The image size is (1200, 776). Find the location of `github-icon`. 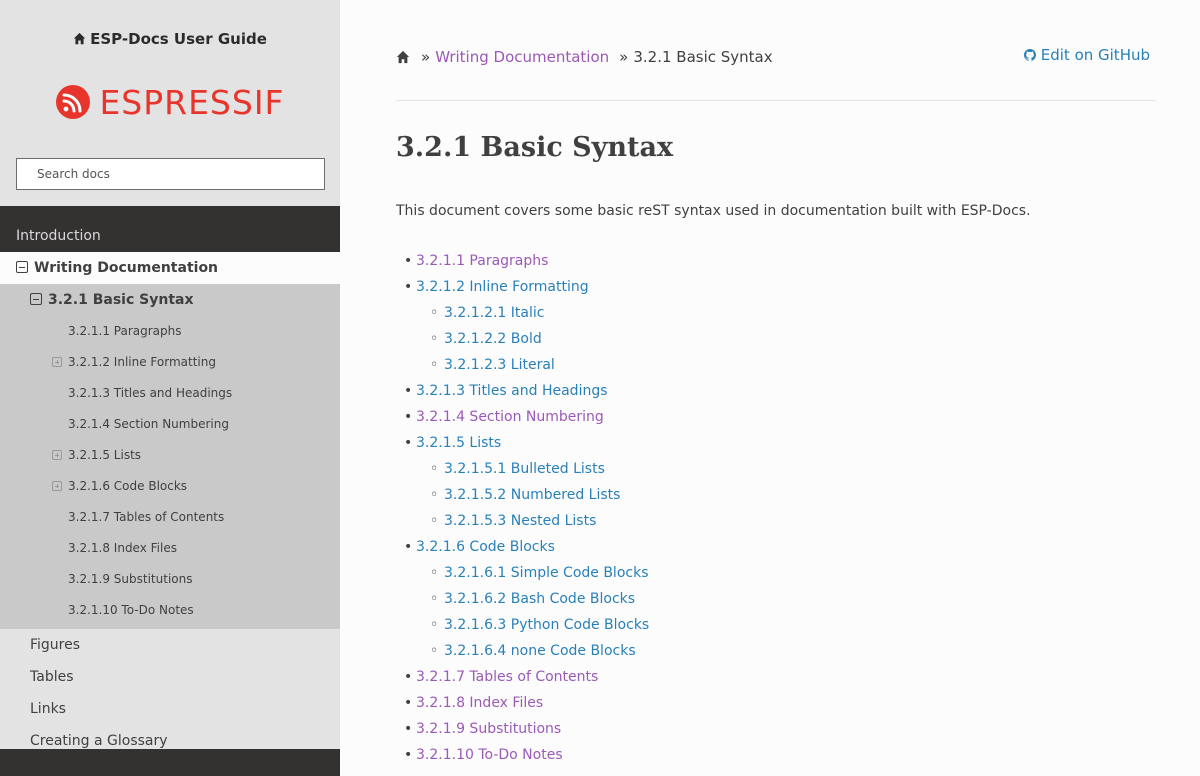

github-icon is located at coordinates (1029, 55).